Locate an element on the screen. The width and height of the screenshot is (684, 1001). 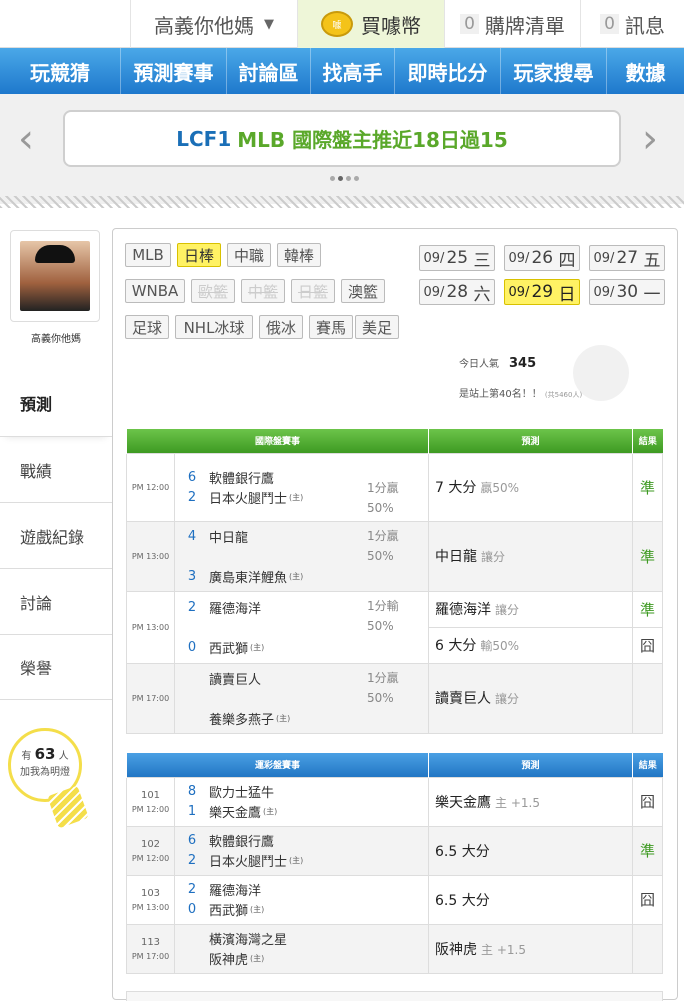
messages-button: 0 訊息 is located at coordinates (632, 24).